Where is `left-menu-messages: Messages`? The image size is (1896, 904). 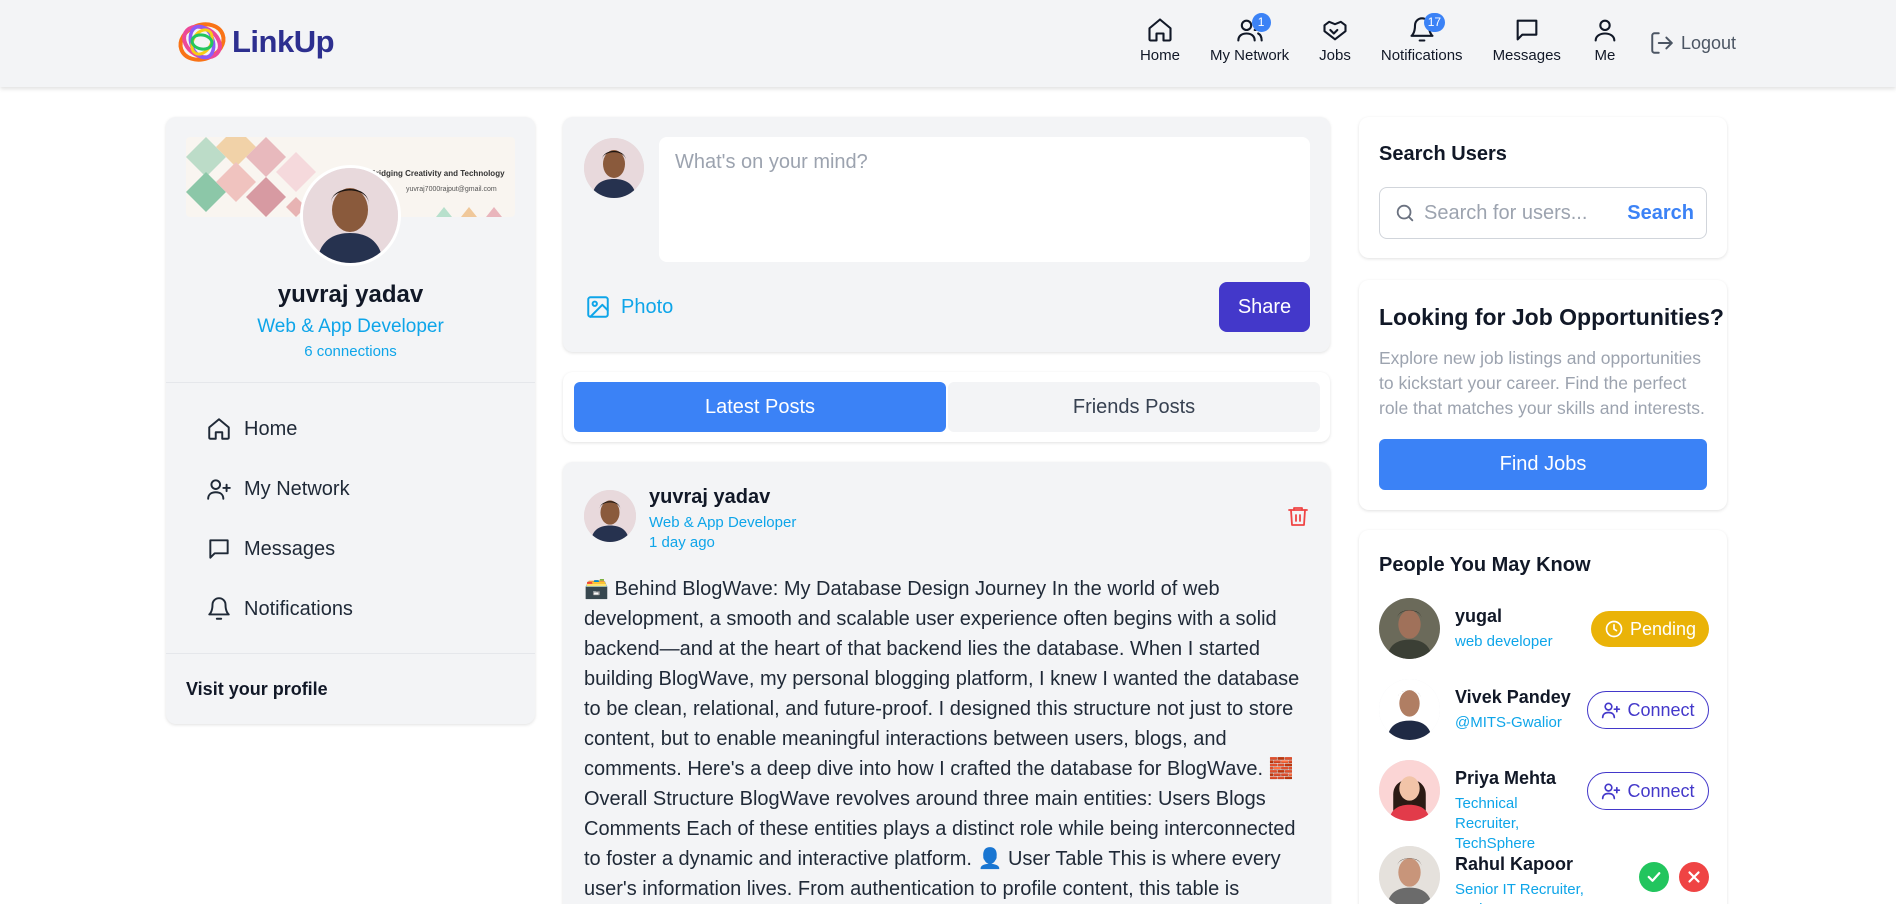 left-menu-messages: Messages is located at coordinates (279, 549).